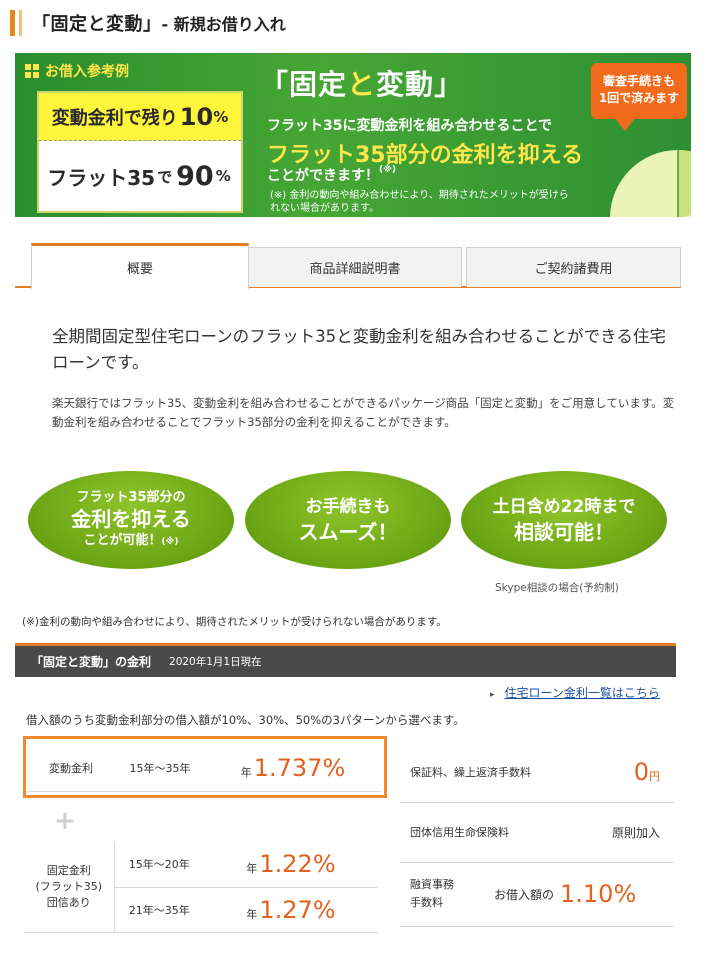 The image size is (725, 960). What do you see at coordinates (362, 84) in the screenshot?
I see `banner-brand: 「固定と変動」` at bounding box center [362, 84].